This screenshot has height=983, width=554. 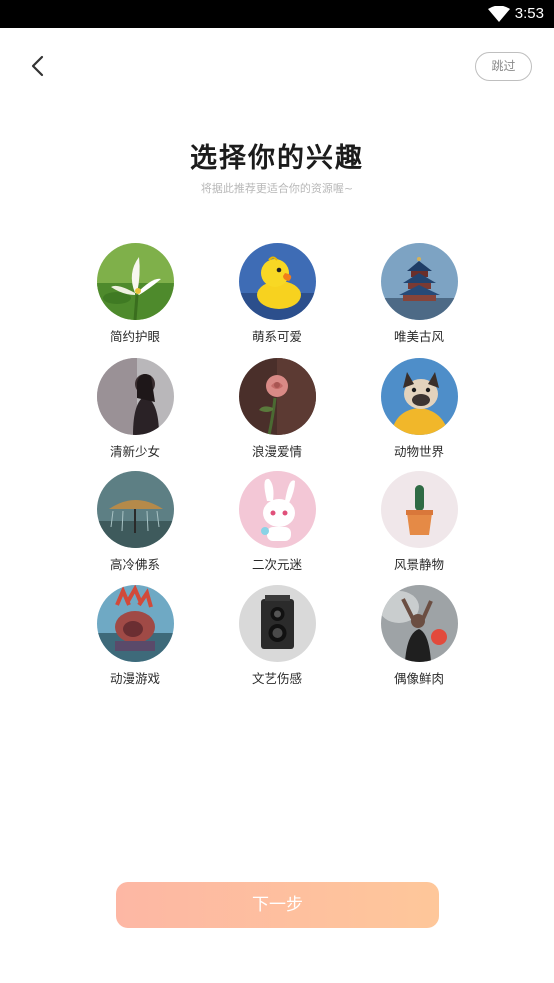 I want to click on interest-label: 萌系可爱, so click(x=276, y=336).